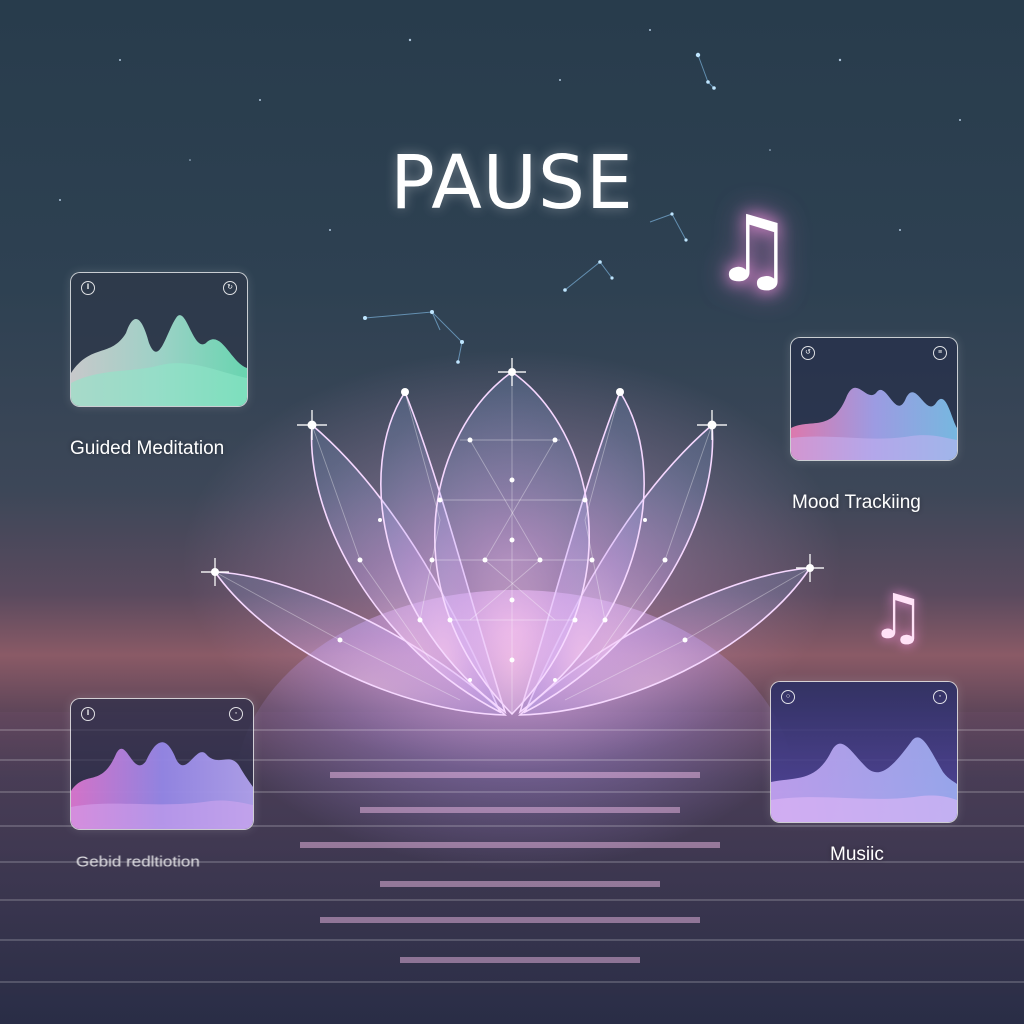 This screenshot has height=1024, width=1024. What do you see at coordinates (147, 448) in the screenshot?
I see `guided-meditation-label: Guided Meditation` at bounding box center [147, 448].